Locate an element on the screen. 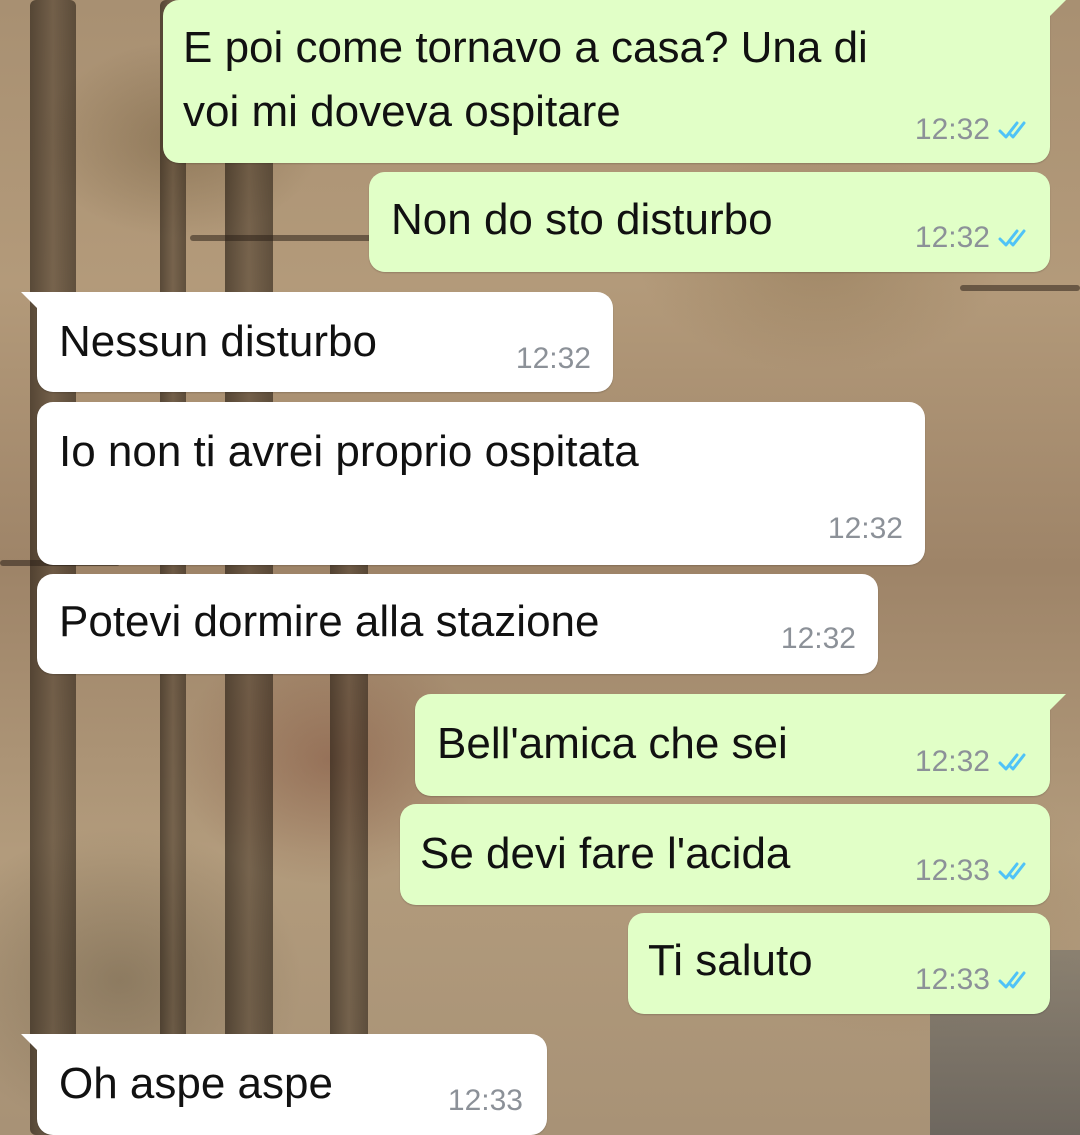  message-text: voi mi doveva ospitare is located at coordinates (402, 111).